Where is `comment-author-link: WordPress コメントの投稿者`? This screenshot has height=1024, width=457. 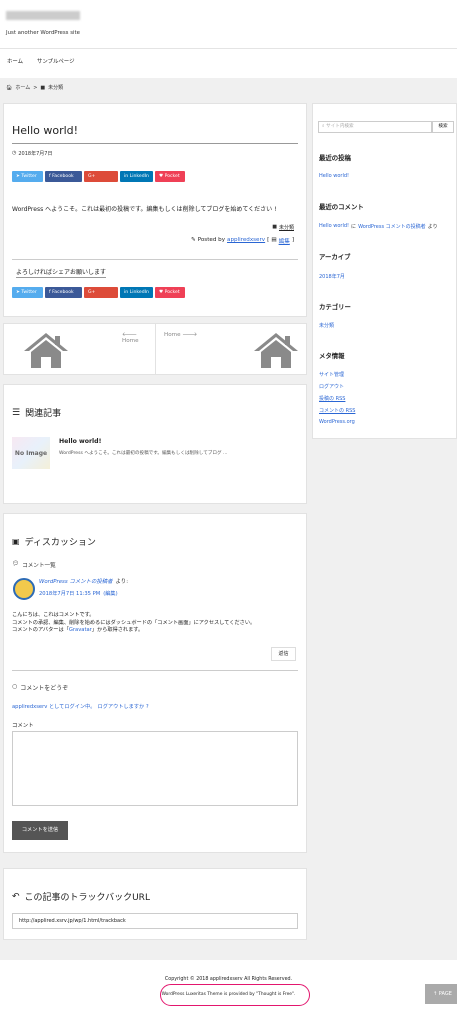 comment-author-link: WordPress コメントの投稿者 is located at coordinates (76, 581).